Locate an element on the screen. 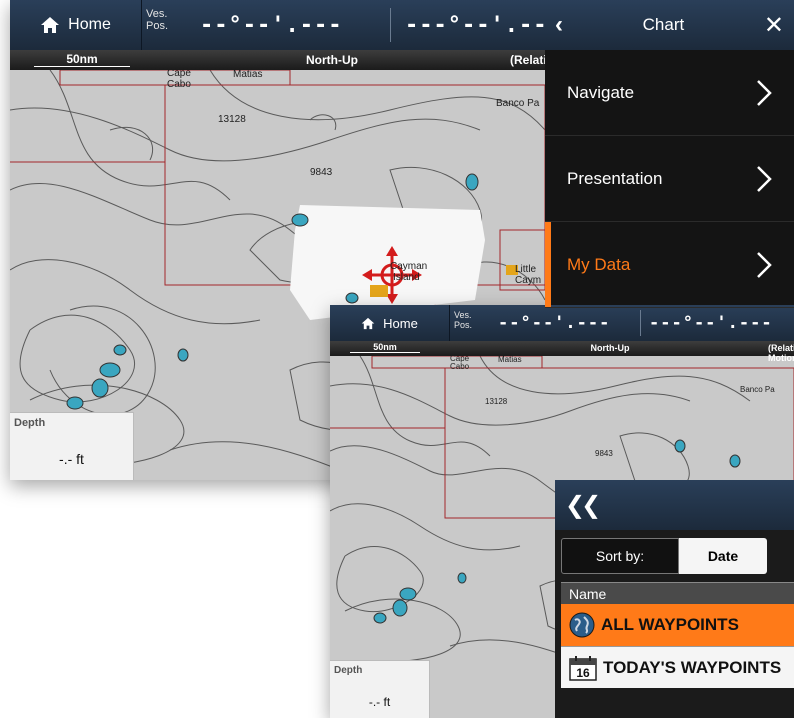 The width and height of the screenshot is (794, 718). top-bar: Home Ves. Pos. --°--'.--- ---°--'.--- is located at coordinates (562, 323).